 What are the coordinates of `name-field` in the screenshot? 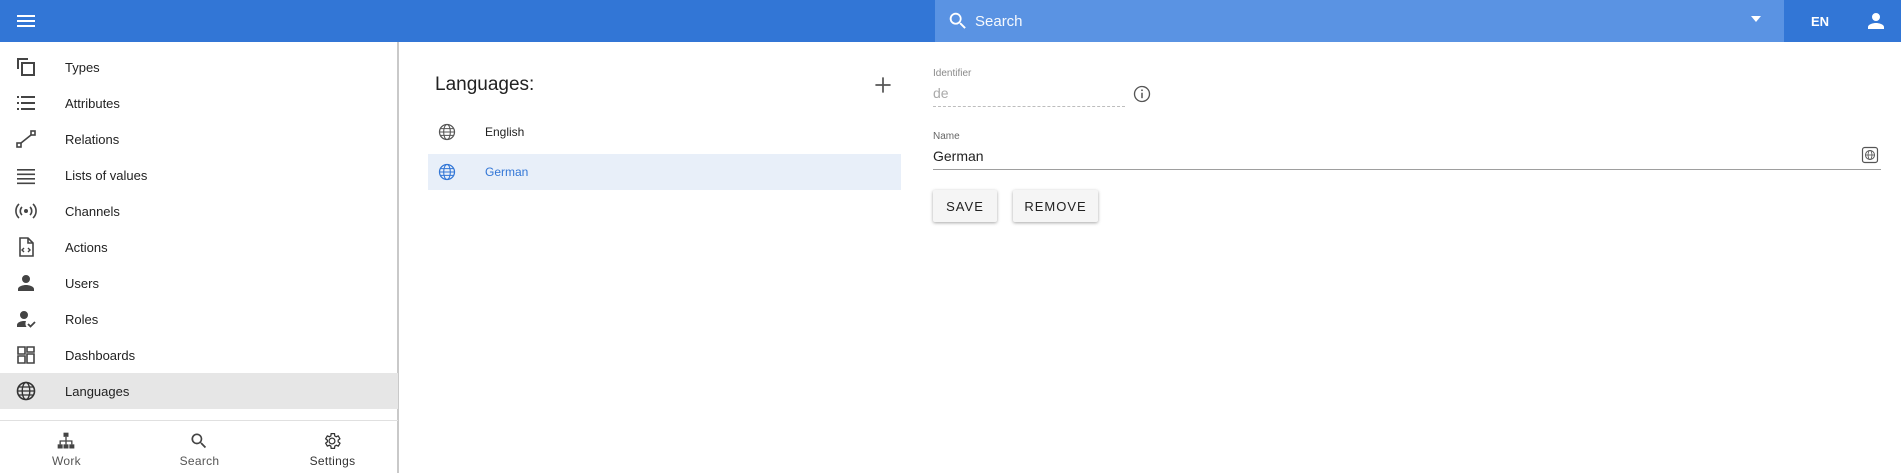 It's located at (1393, 156).